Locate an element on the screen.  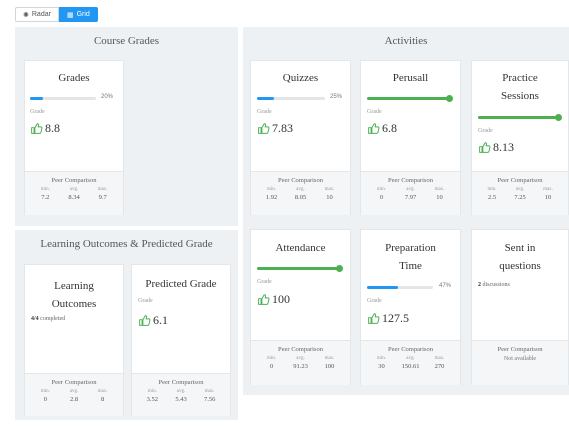
grades-progress-bar is located at coordinates (63, 98).